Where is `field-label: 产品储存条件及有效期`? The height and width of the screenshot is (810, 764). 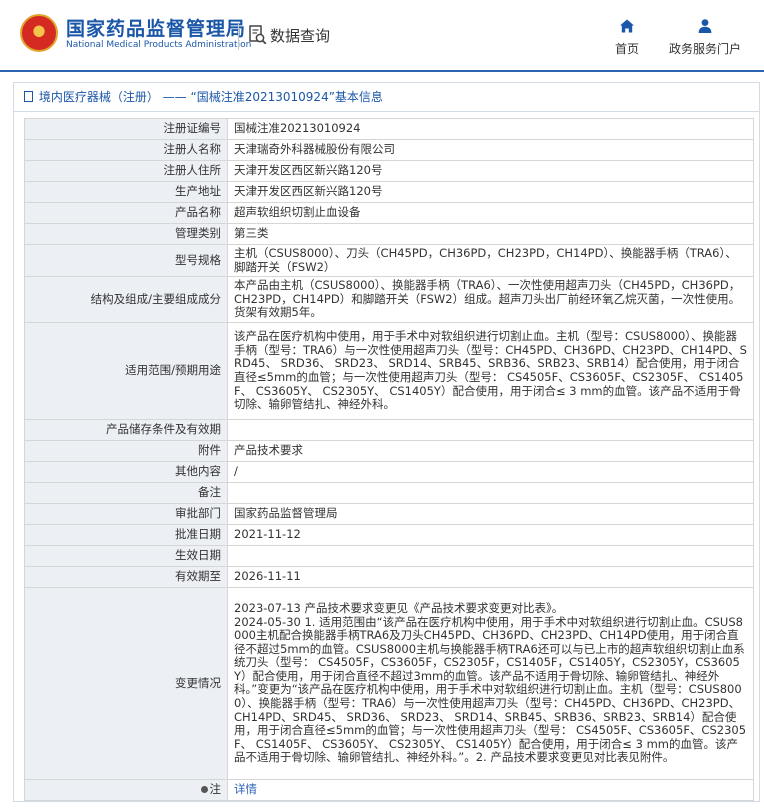 field-label: 产品储存条件及有效期 is located at coordinates (126, 429).